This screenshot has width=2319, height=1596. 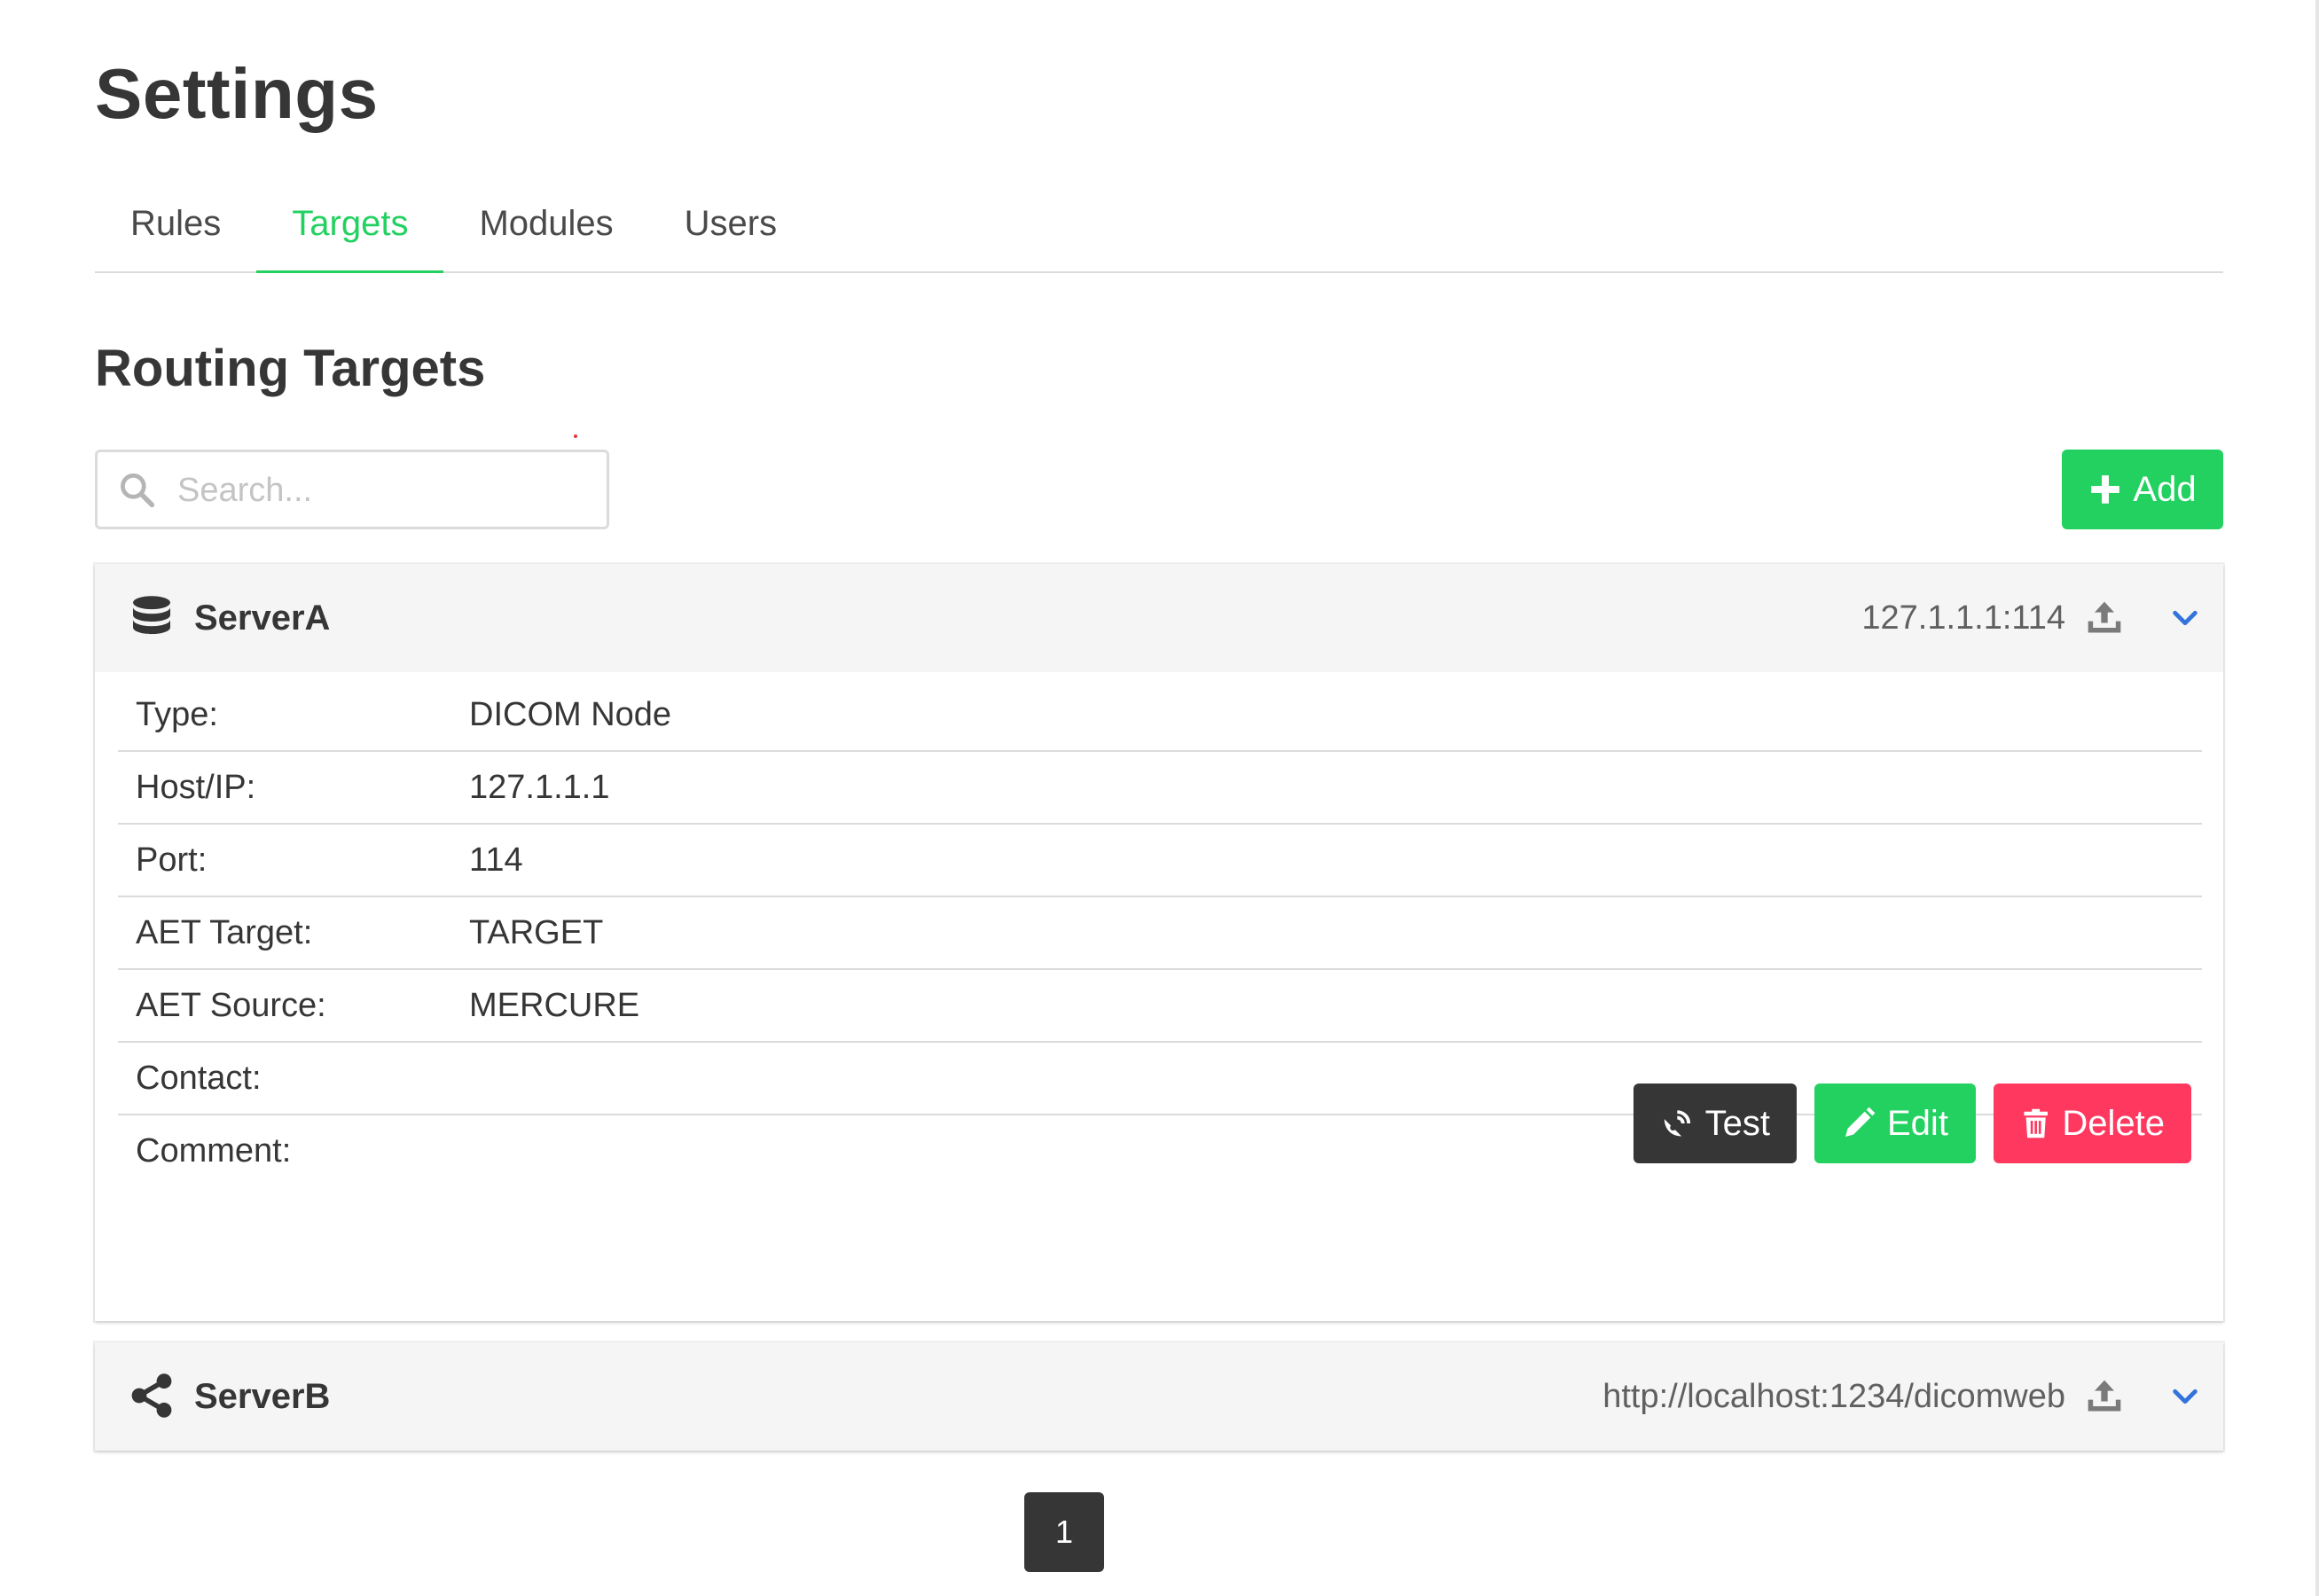 What do you see at coordinates (1326, 788) in the screenshot?
I see `field-value: 127.1.1.1` at bounding box center [1326, 788].